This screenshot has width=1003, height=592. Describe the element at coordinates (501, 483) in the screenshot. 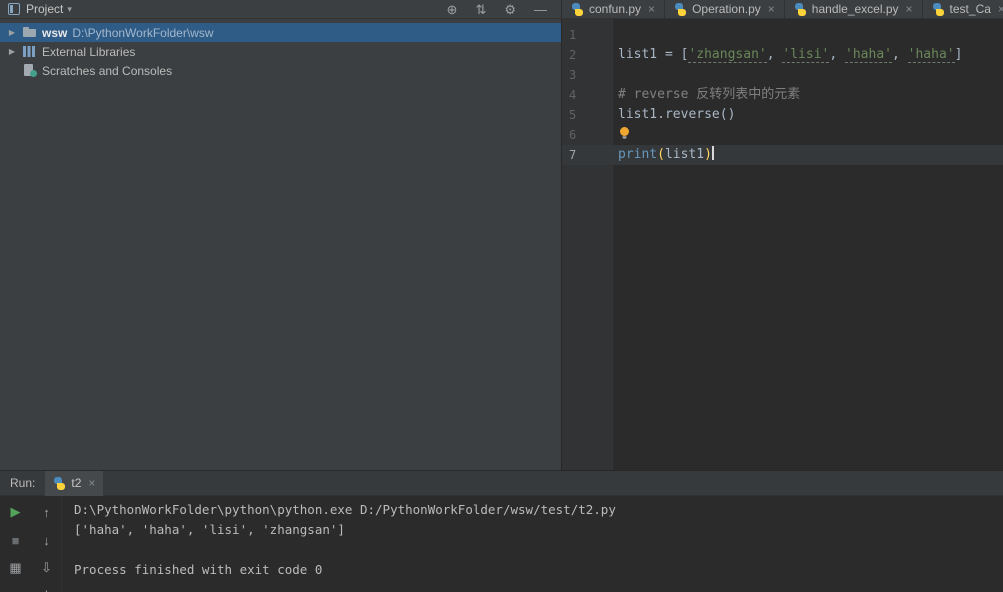

I see `run-header: Run: t2 ×` at that location.